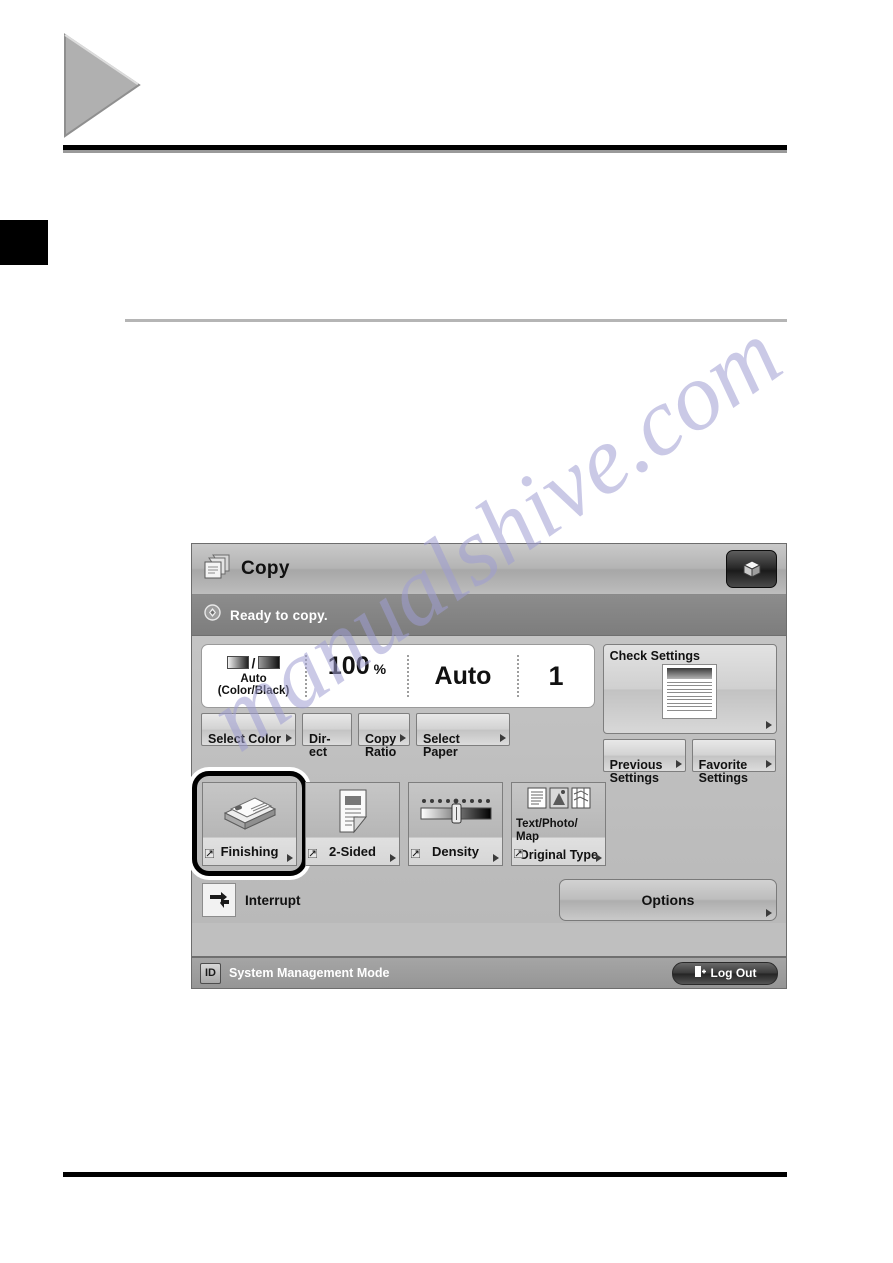 The width and height of the screenshot is (893, 1263). I want to click on settings-readout: / Auto (Color/Black) 100 % Auto 1, so click(398, 676).